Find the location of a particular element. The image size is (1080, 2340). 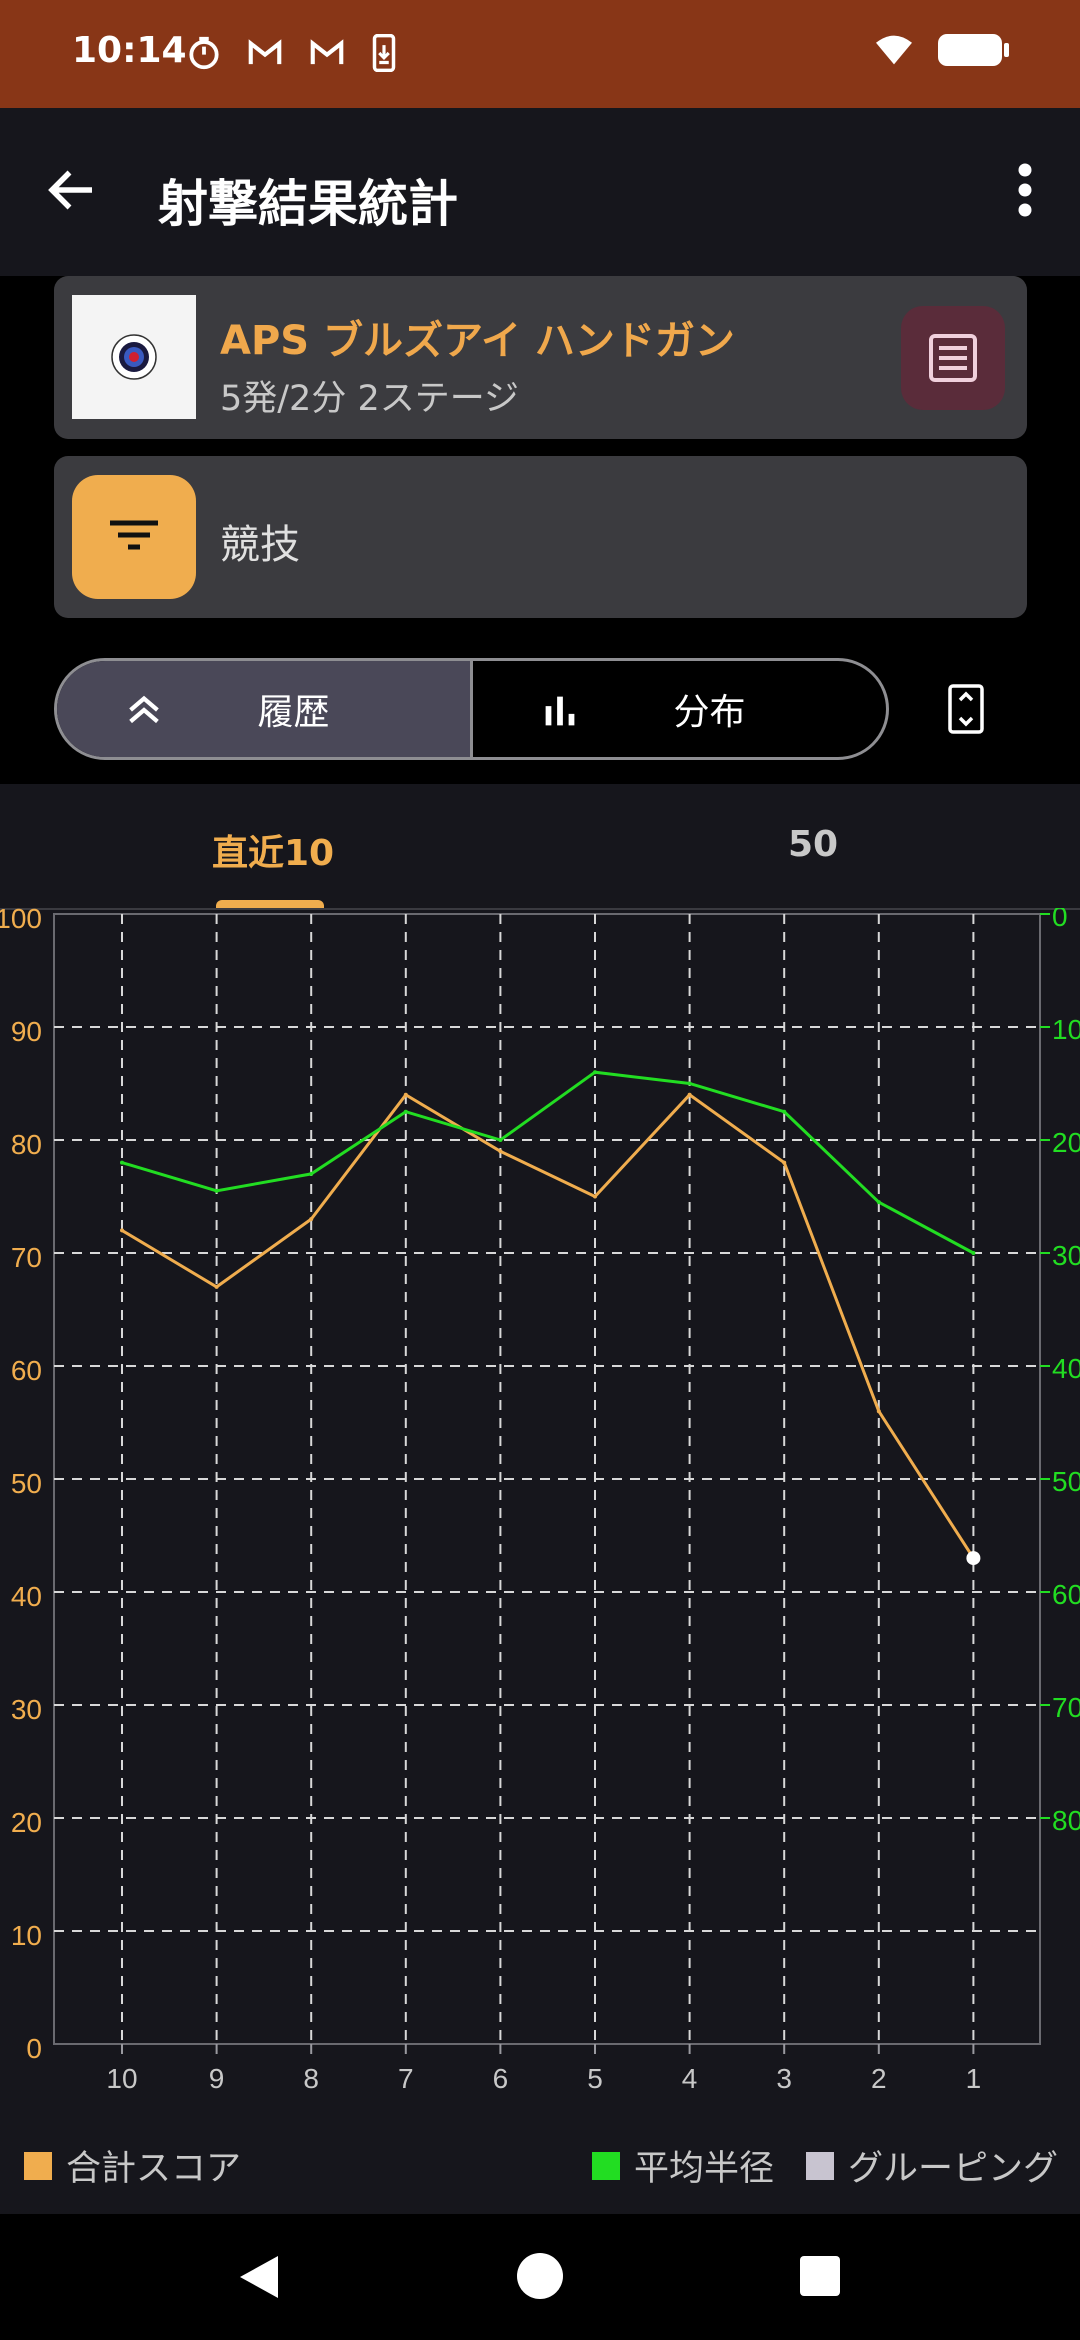

distribution-toggle-button: 分布 is located at coordinates (678, 709).